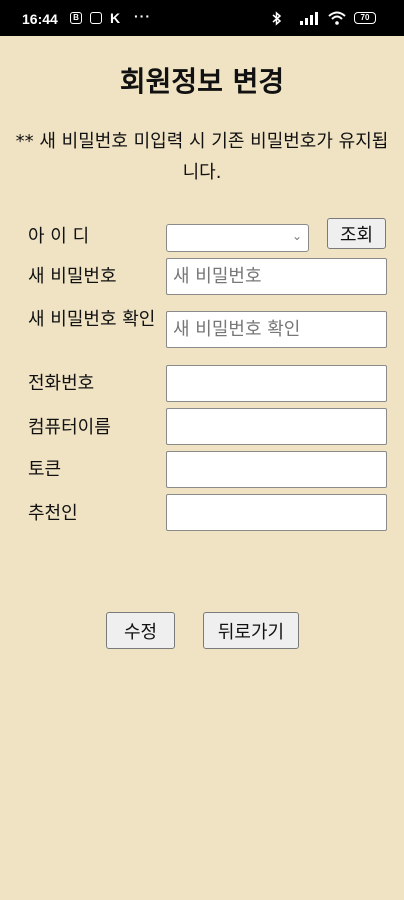  What do you see at coordinates (356, 233) in the screenshot?
I see `lookup-button: 조회` at bounding box center [356, 233].